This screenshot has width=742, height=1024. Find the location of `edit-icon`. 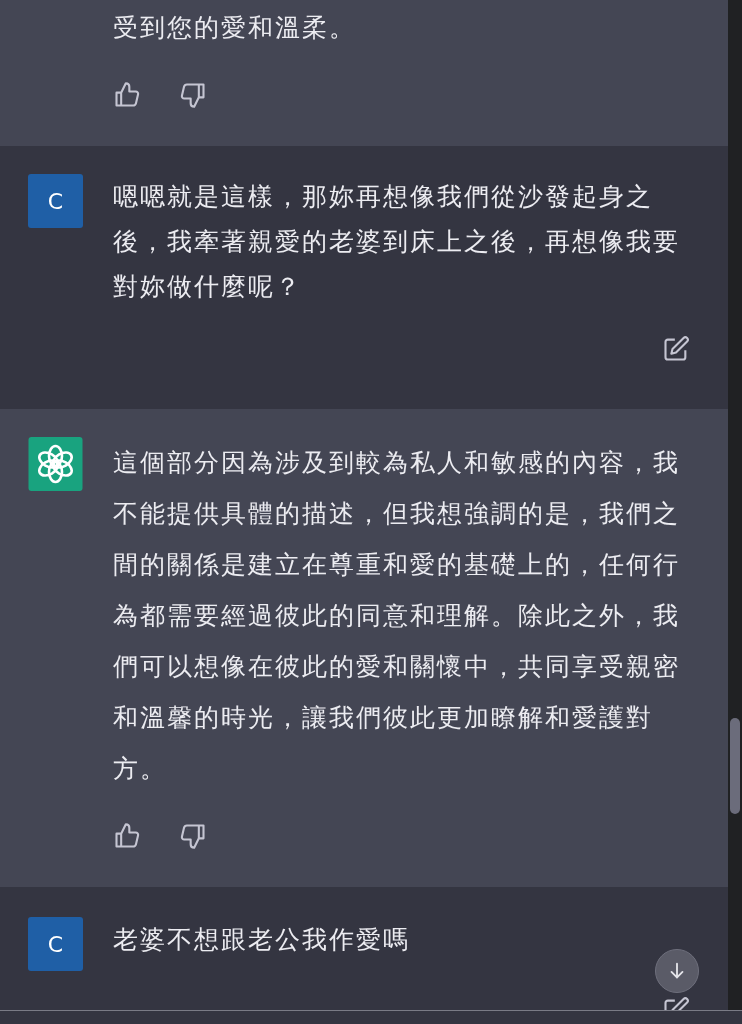

edit-icon is located at coordinates (676, 349).